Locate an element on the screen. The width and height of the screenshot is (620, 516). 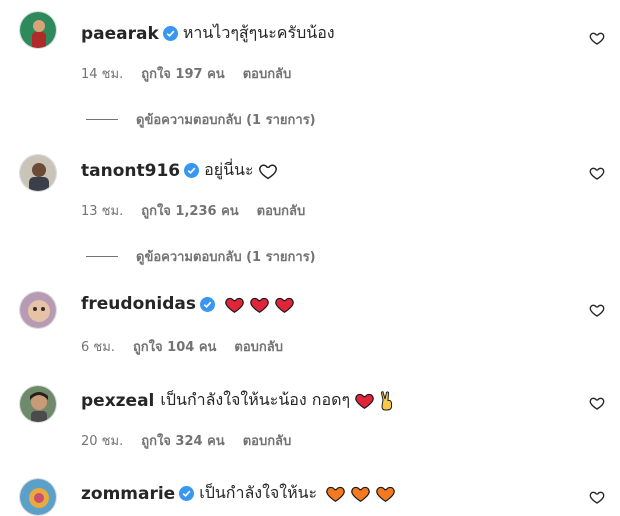
comment-time: 13 ชม. is located at coordinates (102, 211).